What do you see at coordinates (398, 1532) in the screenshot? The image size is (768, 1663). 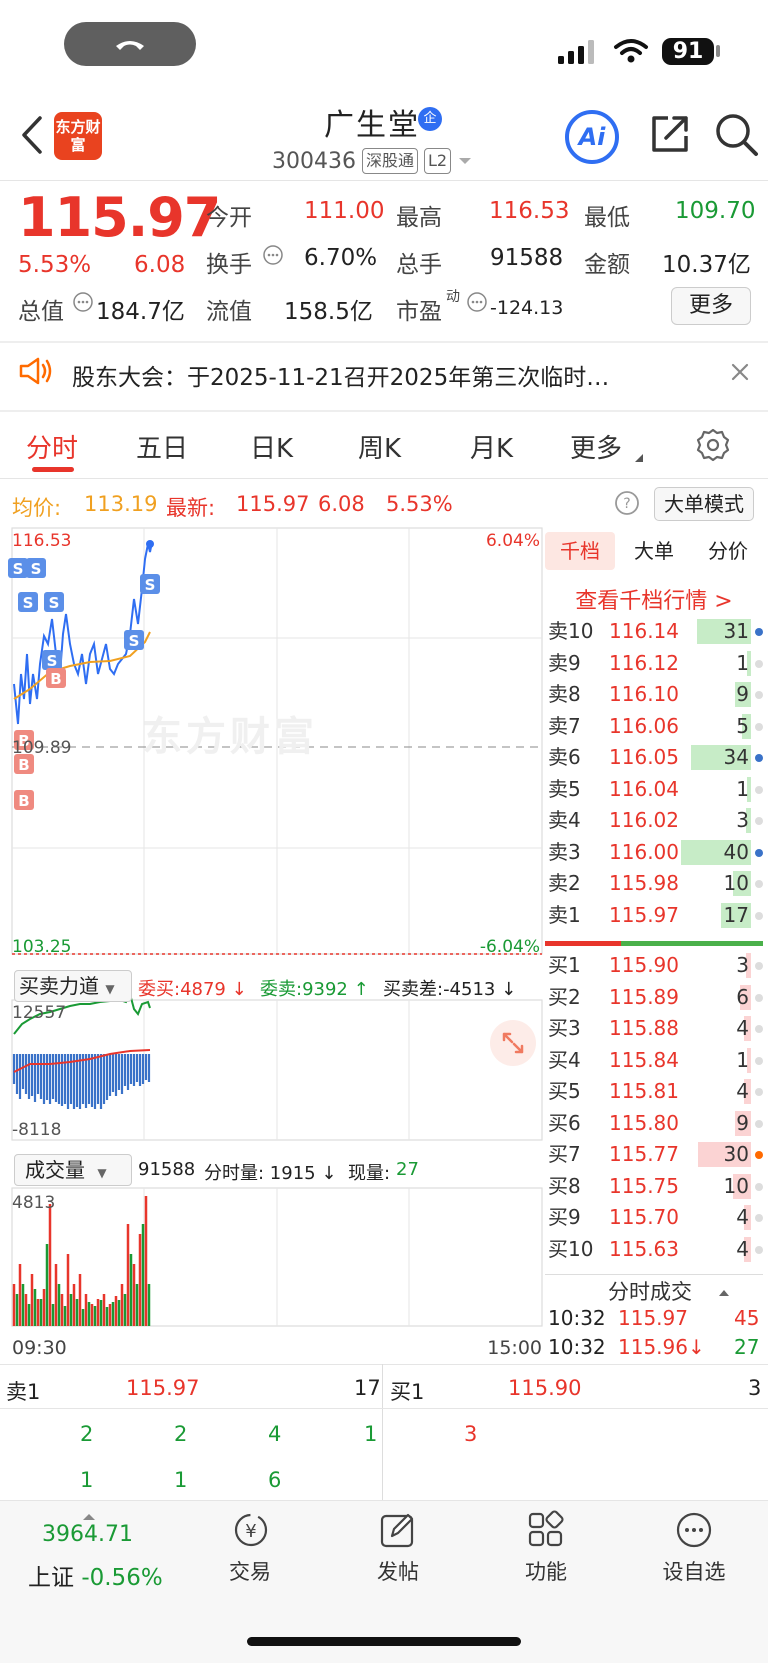 I see `nav-post` at bounding box center [398, 1532].